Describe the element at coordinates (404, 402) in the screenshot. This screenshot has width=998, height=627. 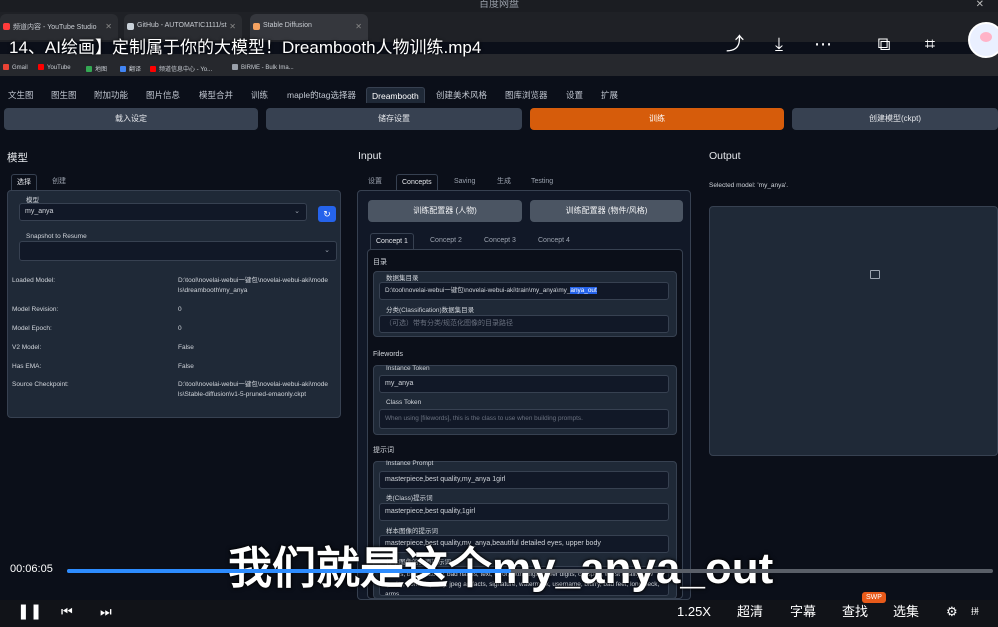
I see `class-token-label: Class Token` at that location.